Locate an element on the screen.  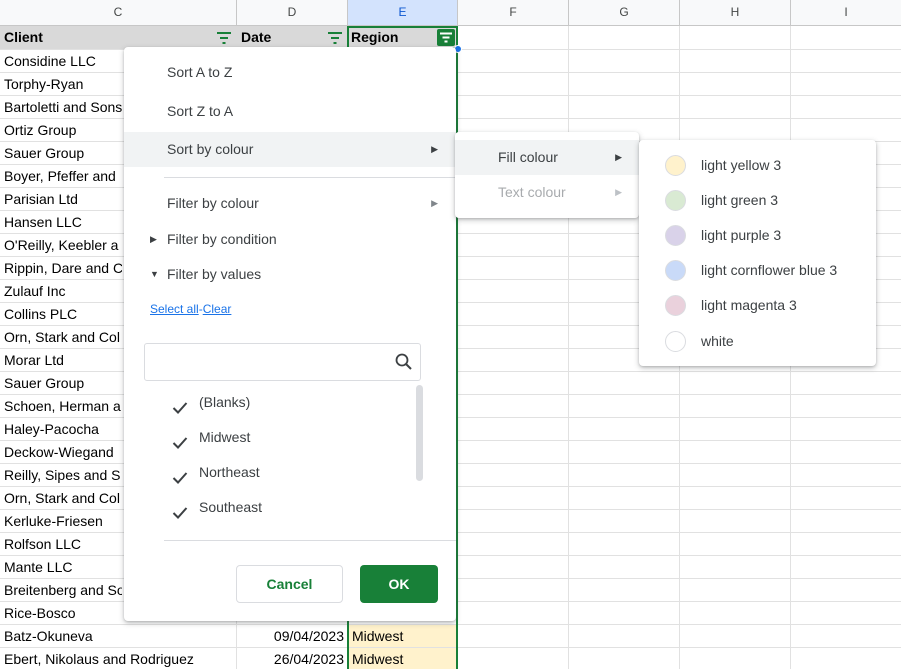
filter-value-label: Midwest is located at coordinates (225, 437).